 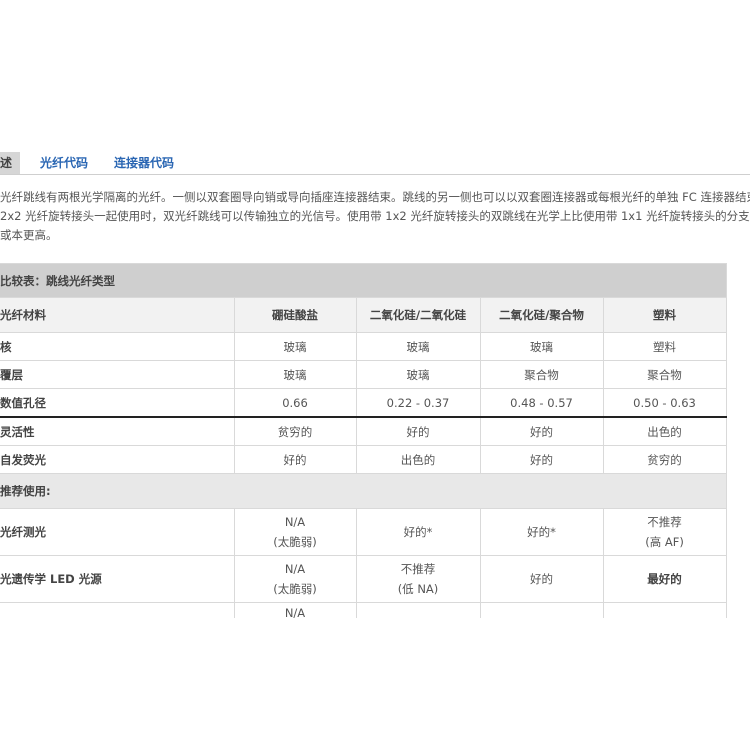 What do you see at coordinates (664, 315) in the screenshot?
I see `column-header: 塑料` at bounding box center [664, 315].